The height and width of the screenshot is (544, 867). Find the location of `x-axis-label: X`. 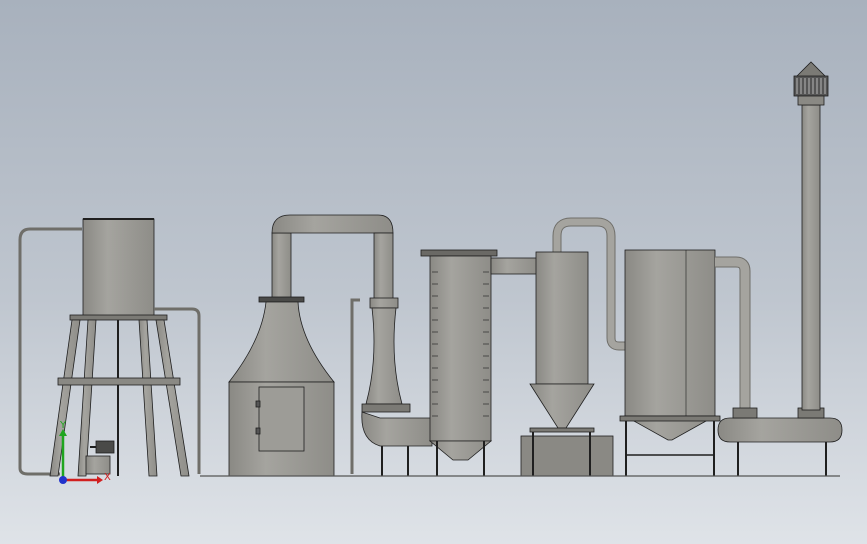

x-axis-label: X is located at coordinates (107, 477).